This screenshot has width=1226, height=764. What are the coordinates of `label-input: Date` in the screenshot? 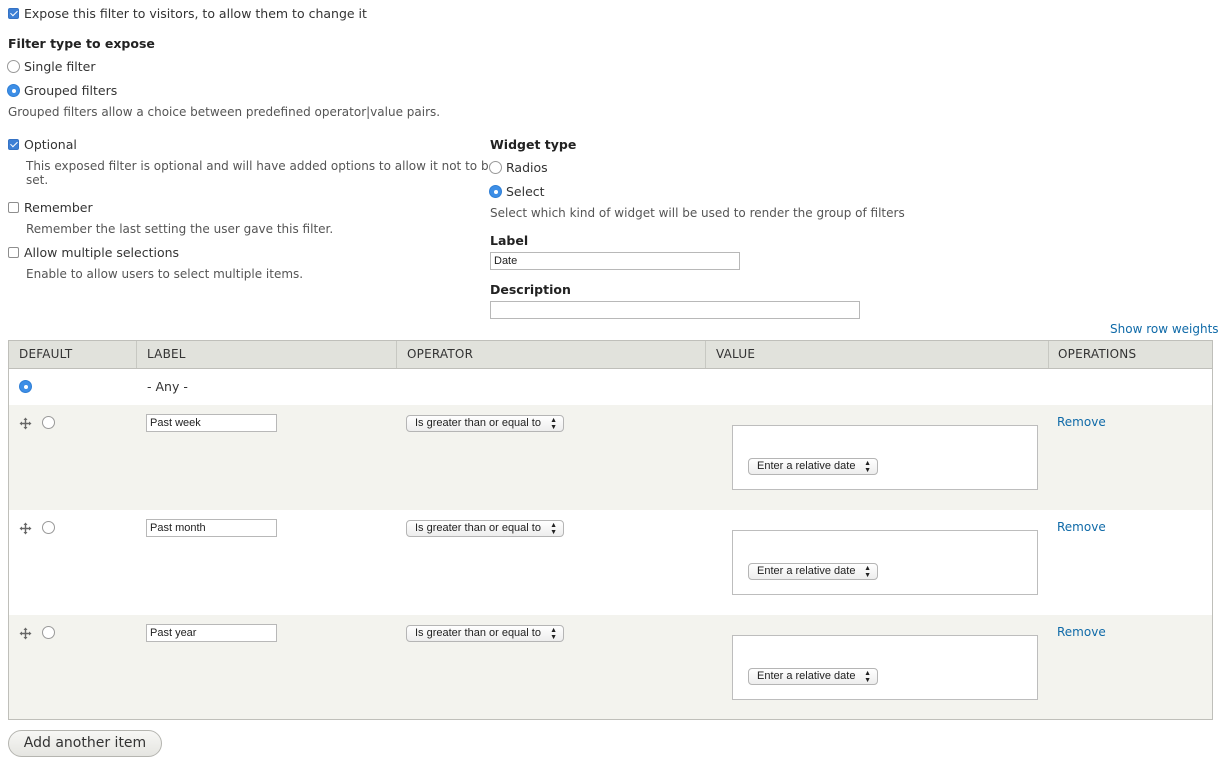 It's located at (615, 261).